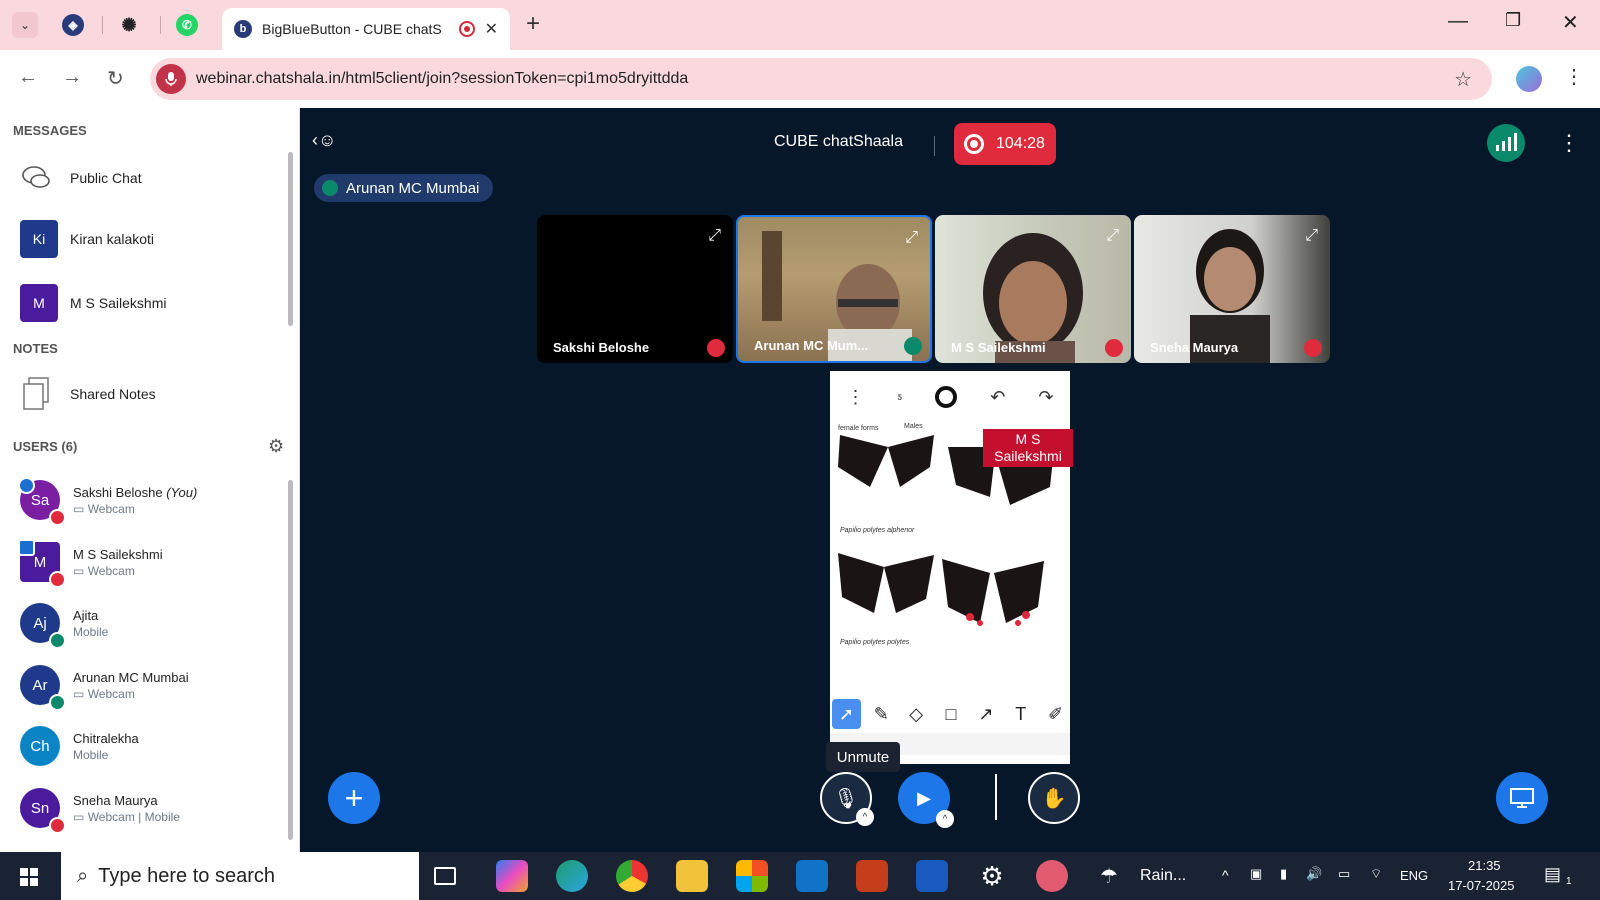  I want to click on word-icon, so click(932, 876).